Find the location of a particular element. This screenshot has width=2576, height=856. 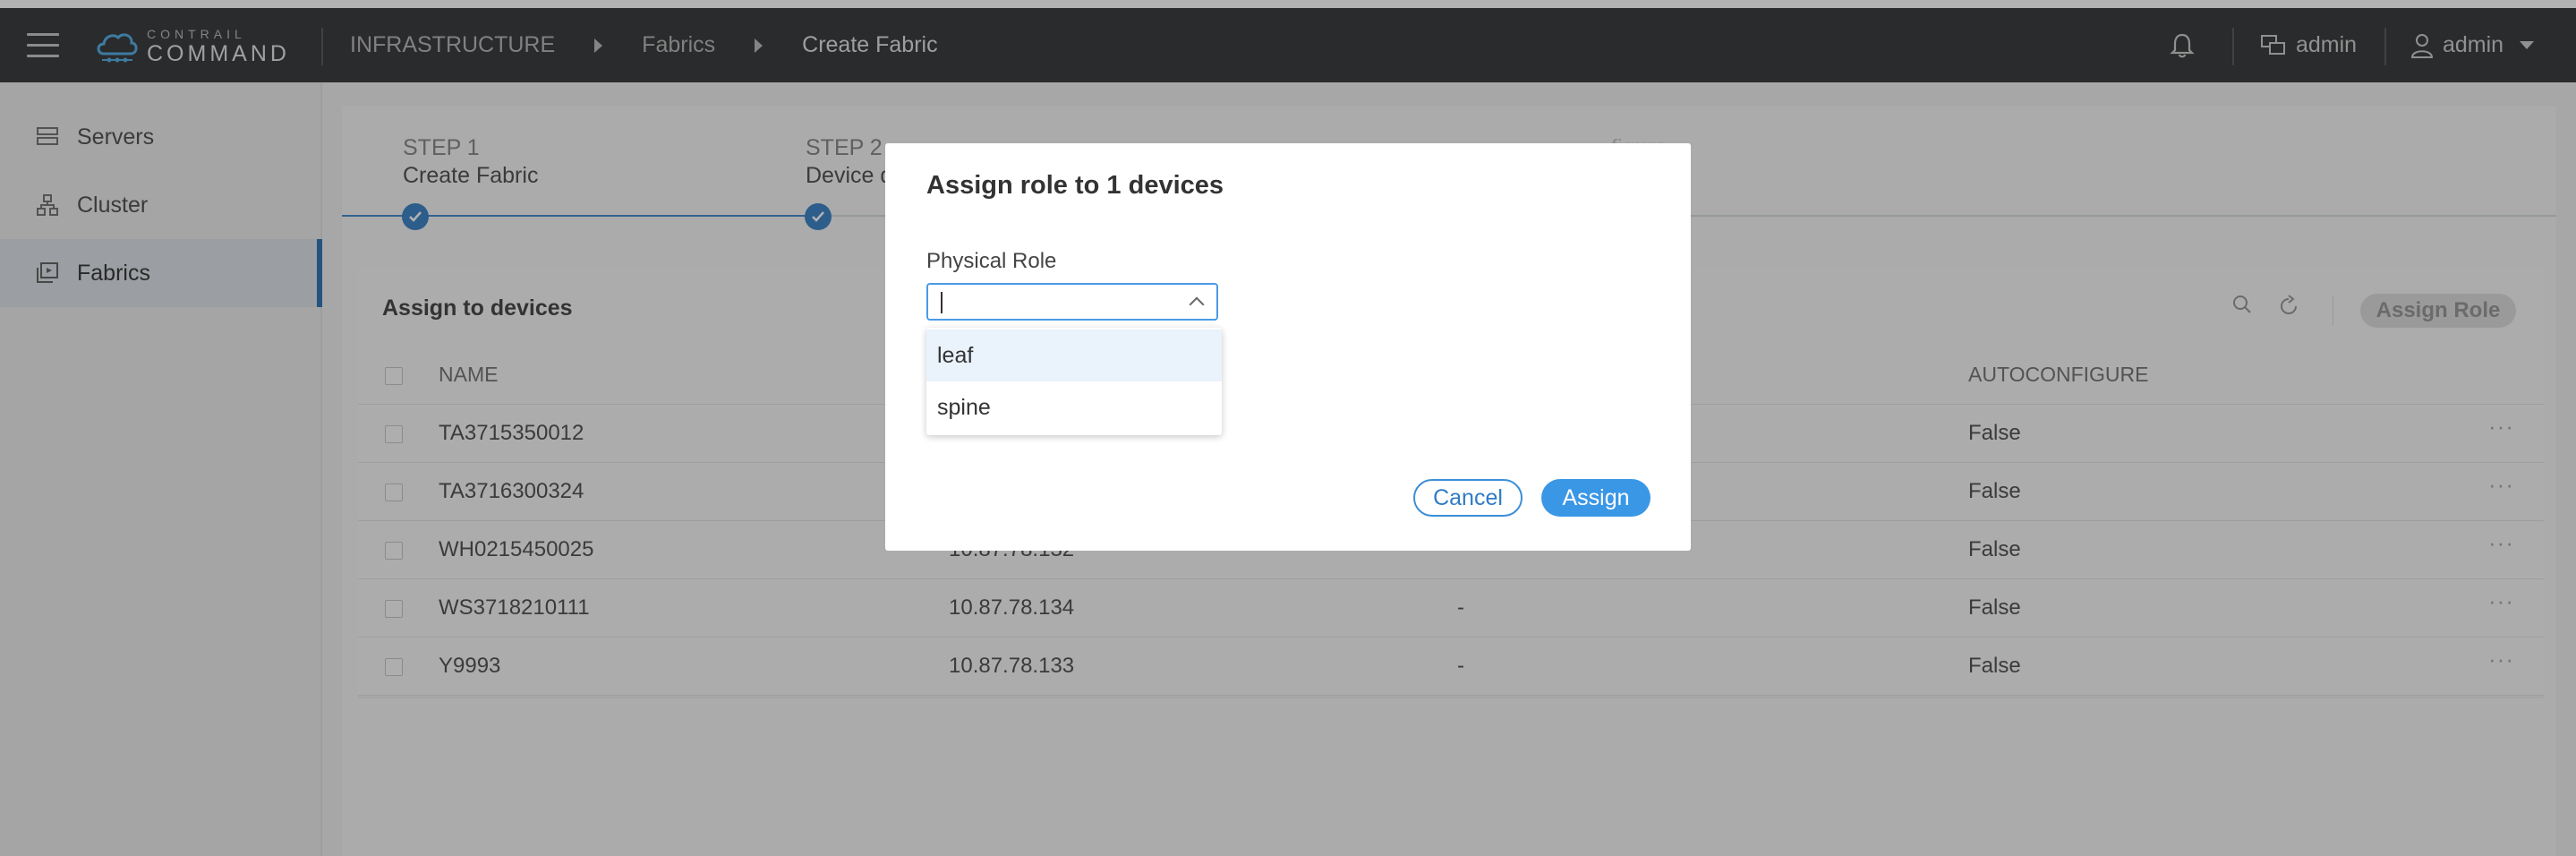

cancel-button: Cancel is located at coordinates (1468, 498).